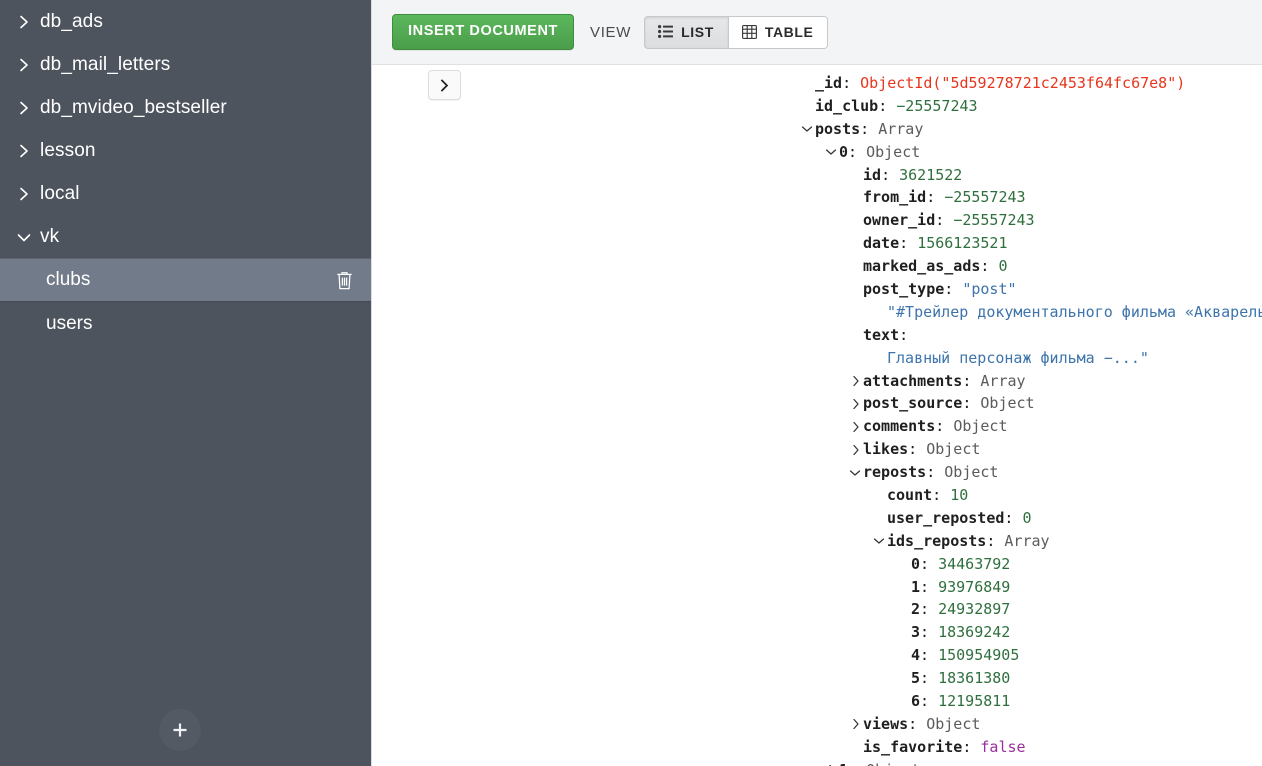 The width and height of the screenshot is (1262, 766). Describe the element at coordinates (68, 279) in the screenshot. I see `sidebar-collection-label: clubs` at that location.